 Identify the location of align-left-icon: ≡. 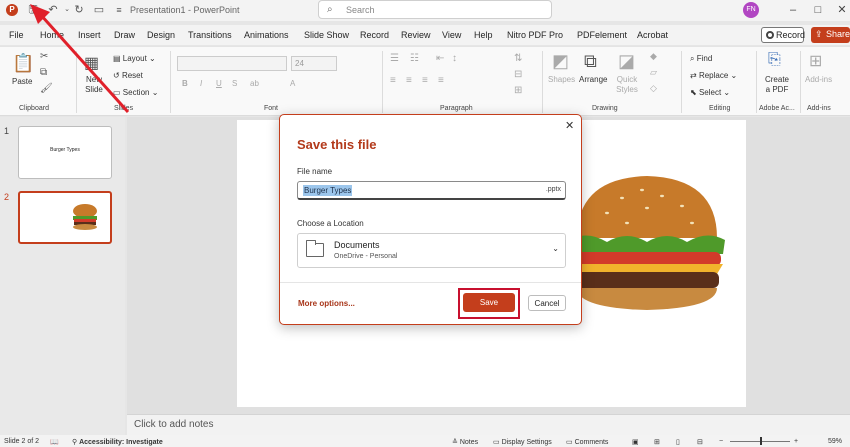
(393, 80).